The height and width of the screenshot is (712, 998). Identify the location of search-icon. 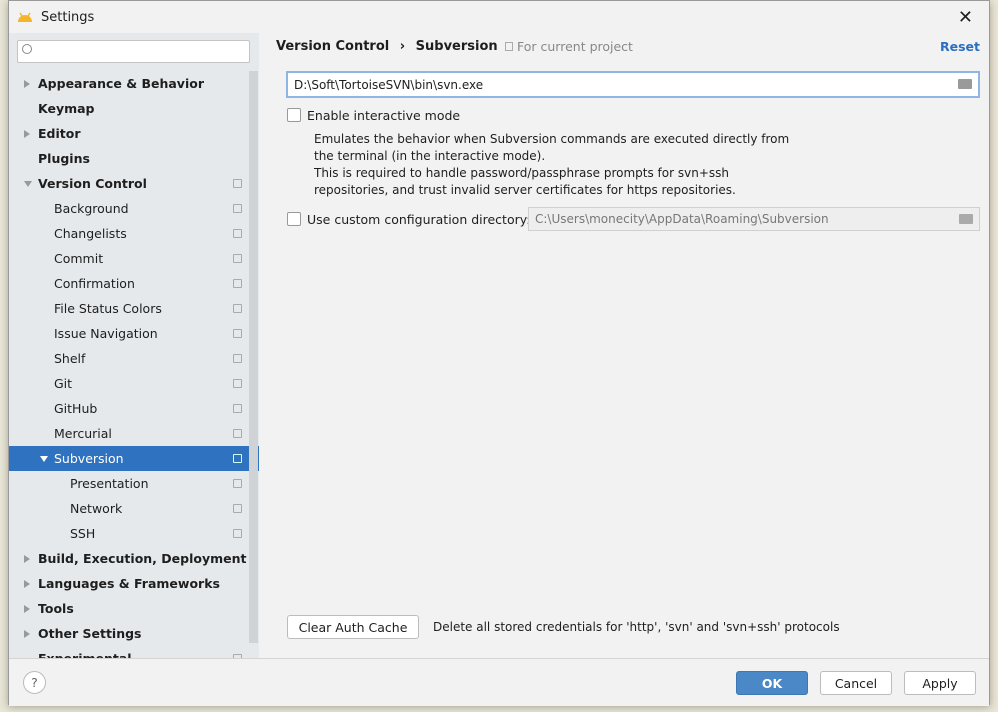
(27, 49).